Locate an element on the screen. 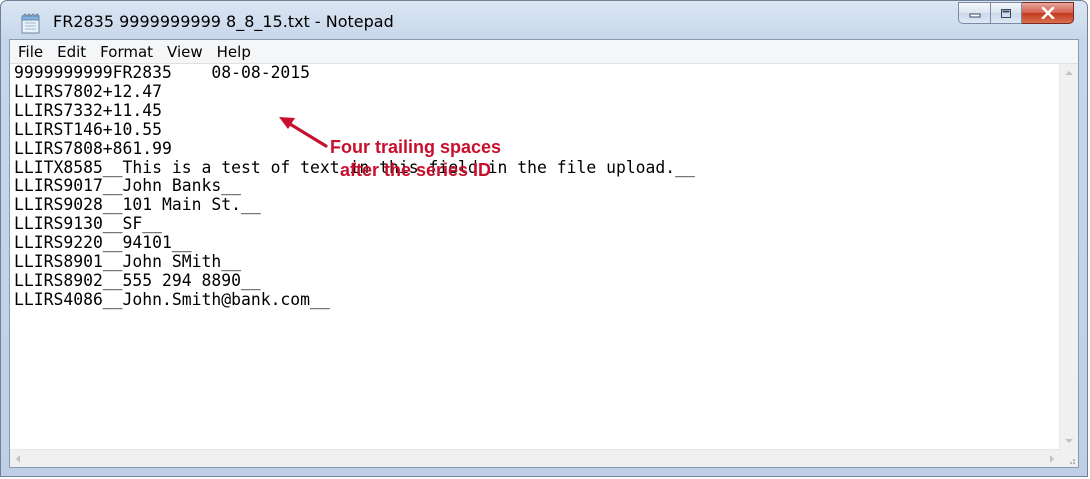 Image resolution: width=1090 pixels, height=479 pixels. menu-help: Help is located at coordinates (234, 52).